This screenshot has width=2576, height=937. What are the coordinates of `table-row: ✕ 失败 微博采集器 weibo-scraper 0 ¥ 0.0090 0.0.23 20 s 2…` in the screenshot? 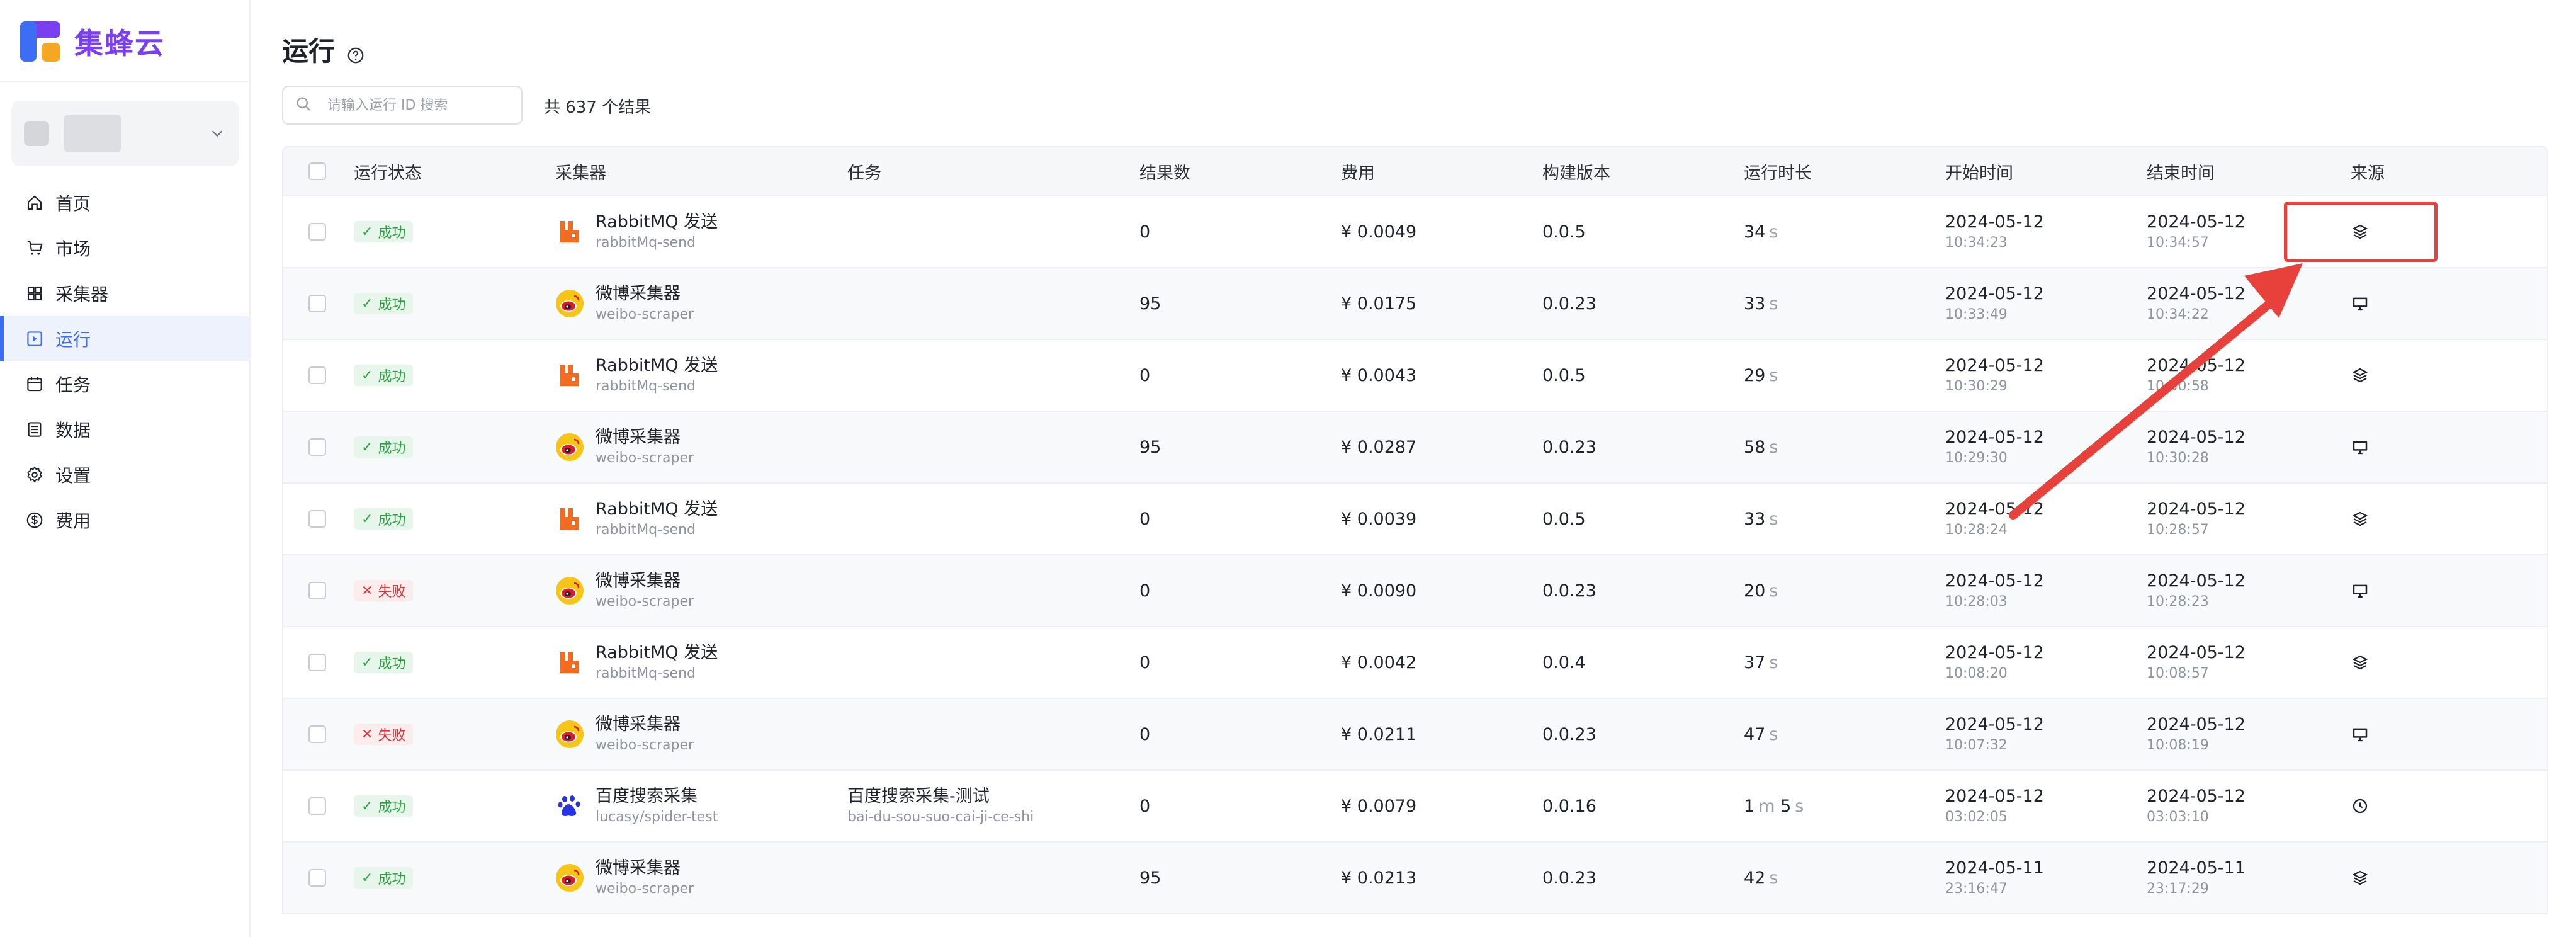 It's located at (1415, 591).